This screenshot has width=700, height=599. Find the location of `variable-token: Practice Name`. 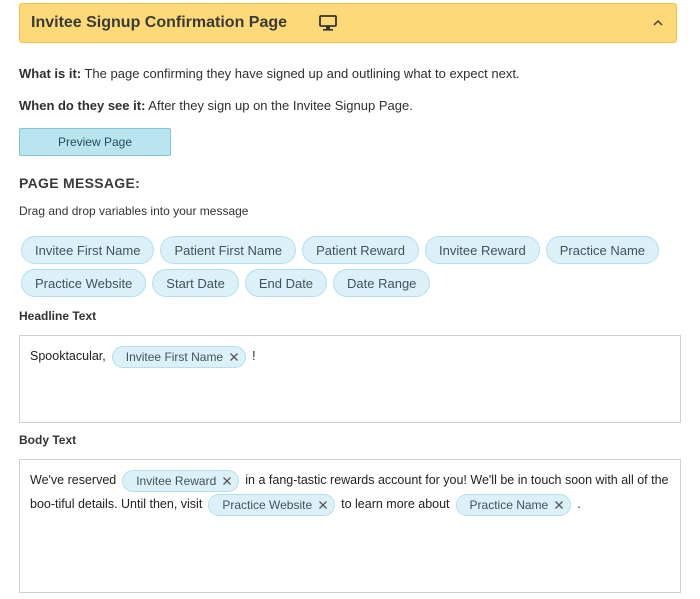

variable-token: Practice Name is located at coordinates (513, 504).